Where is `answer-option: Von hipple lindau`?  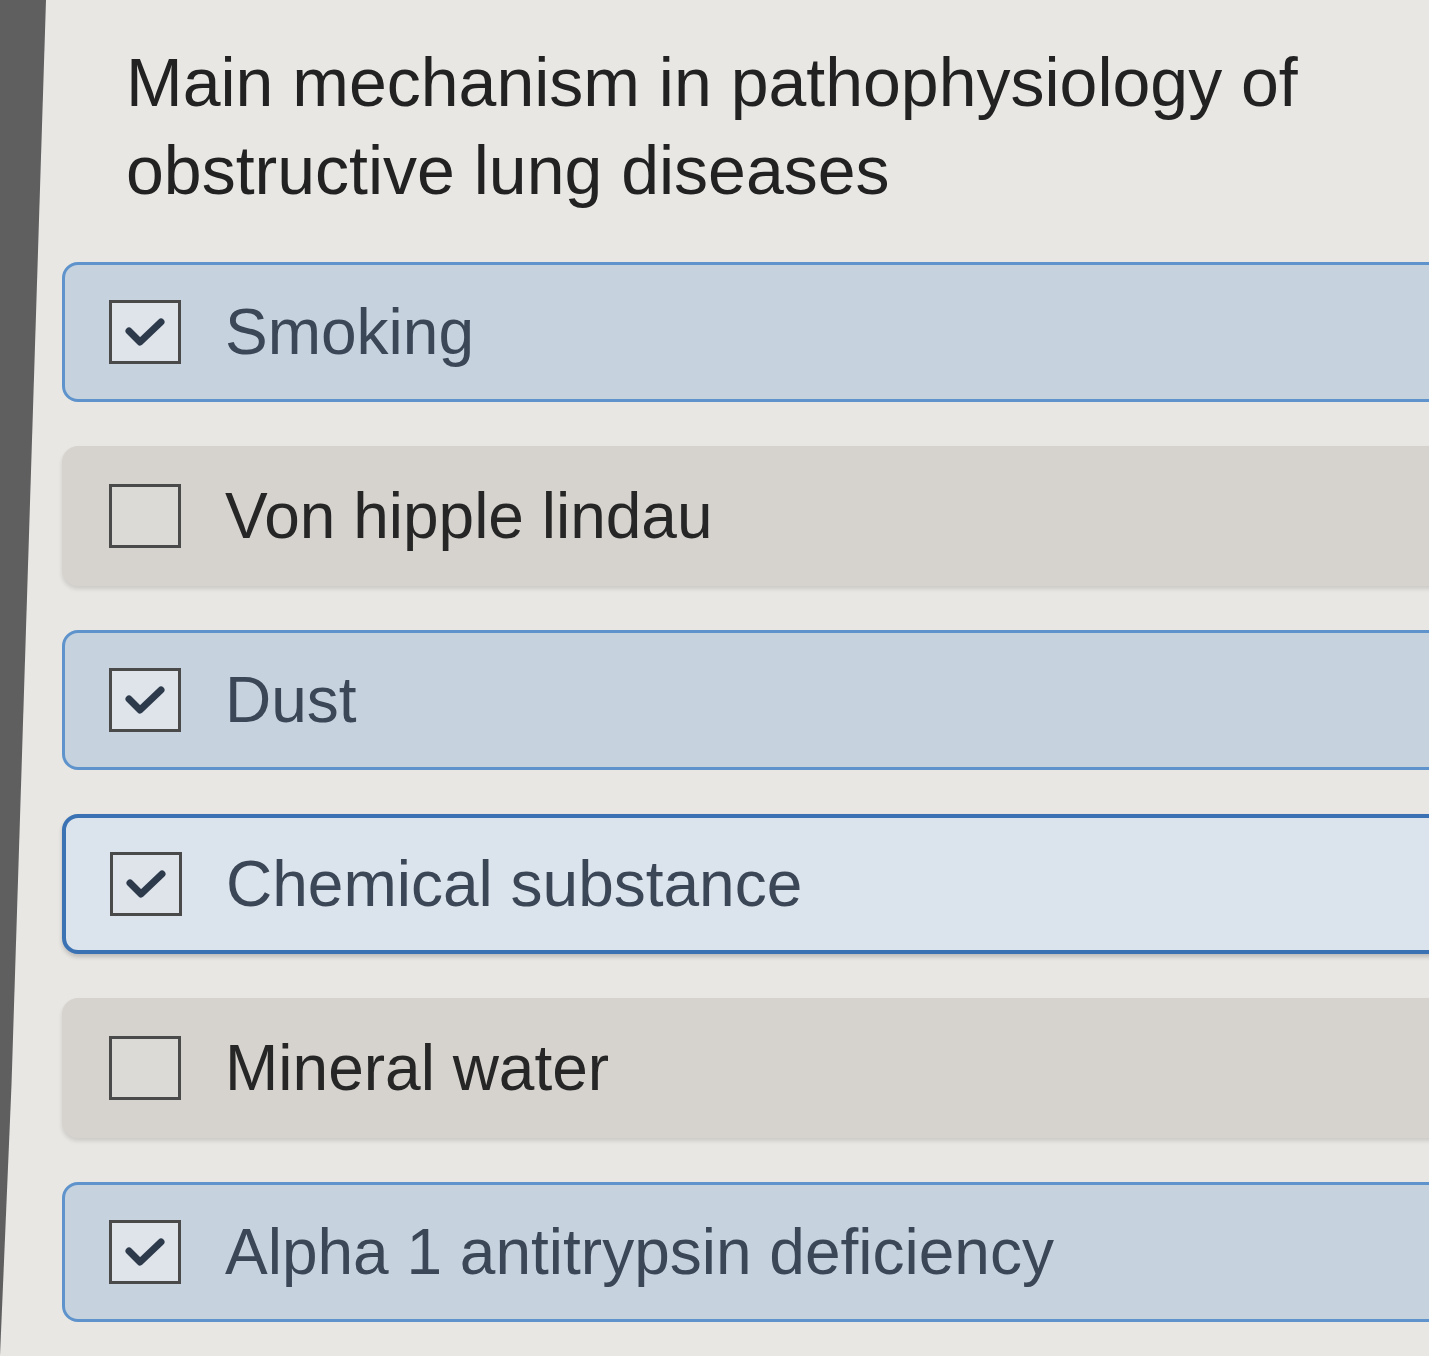 answer-option: Von hipple lindau is located at coordinates (745, 516).